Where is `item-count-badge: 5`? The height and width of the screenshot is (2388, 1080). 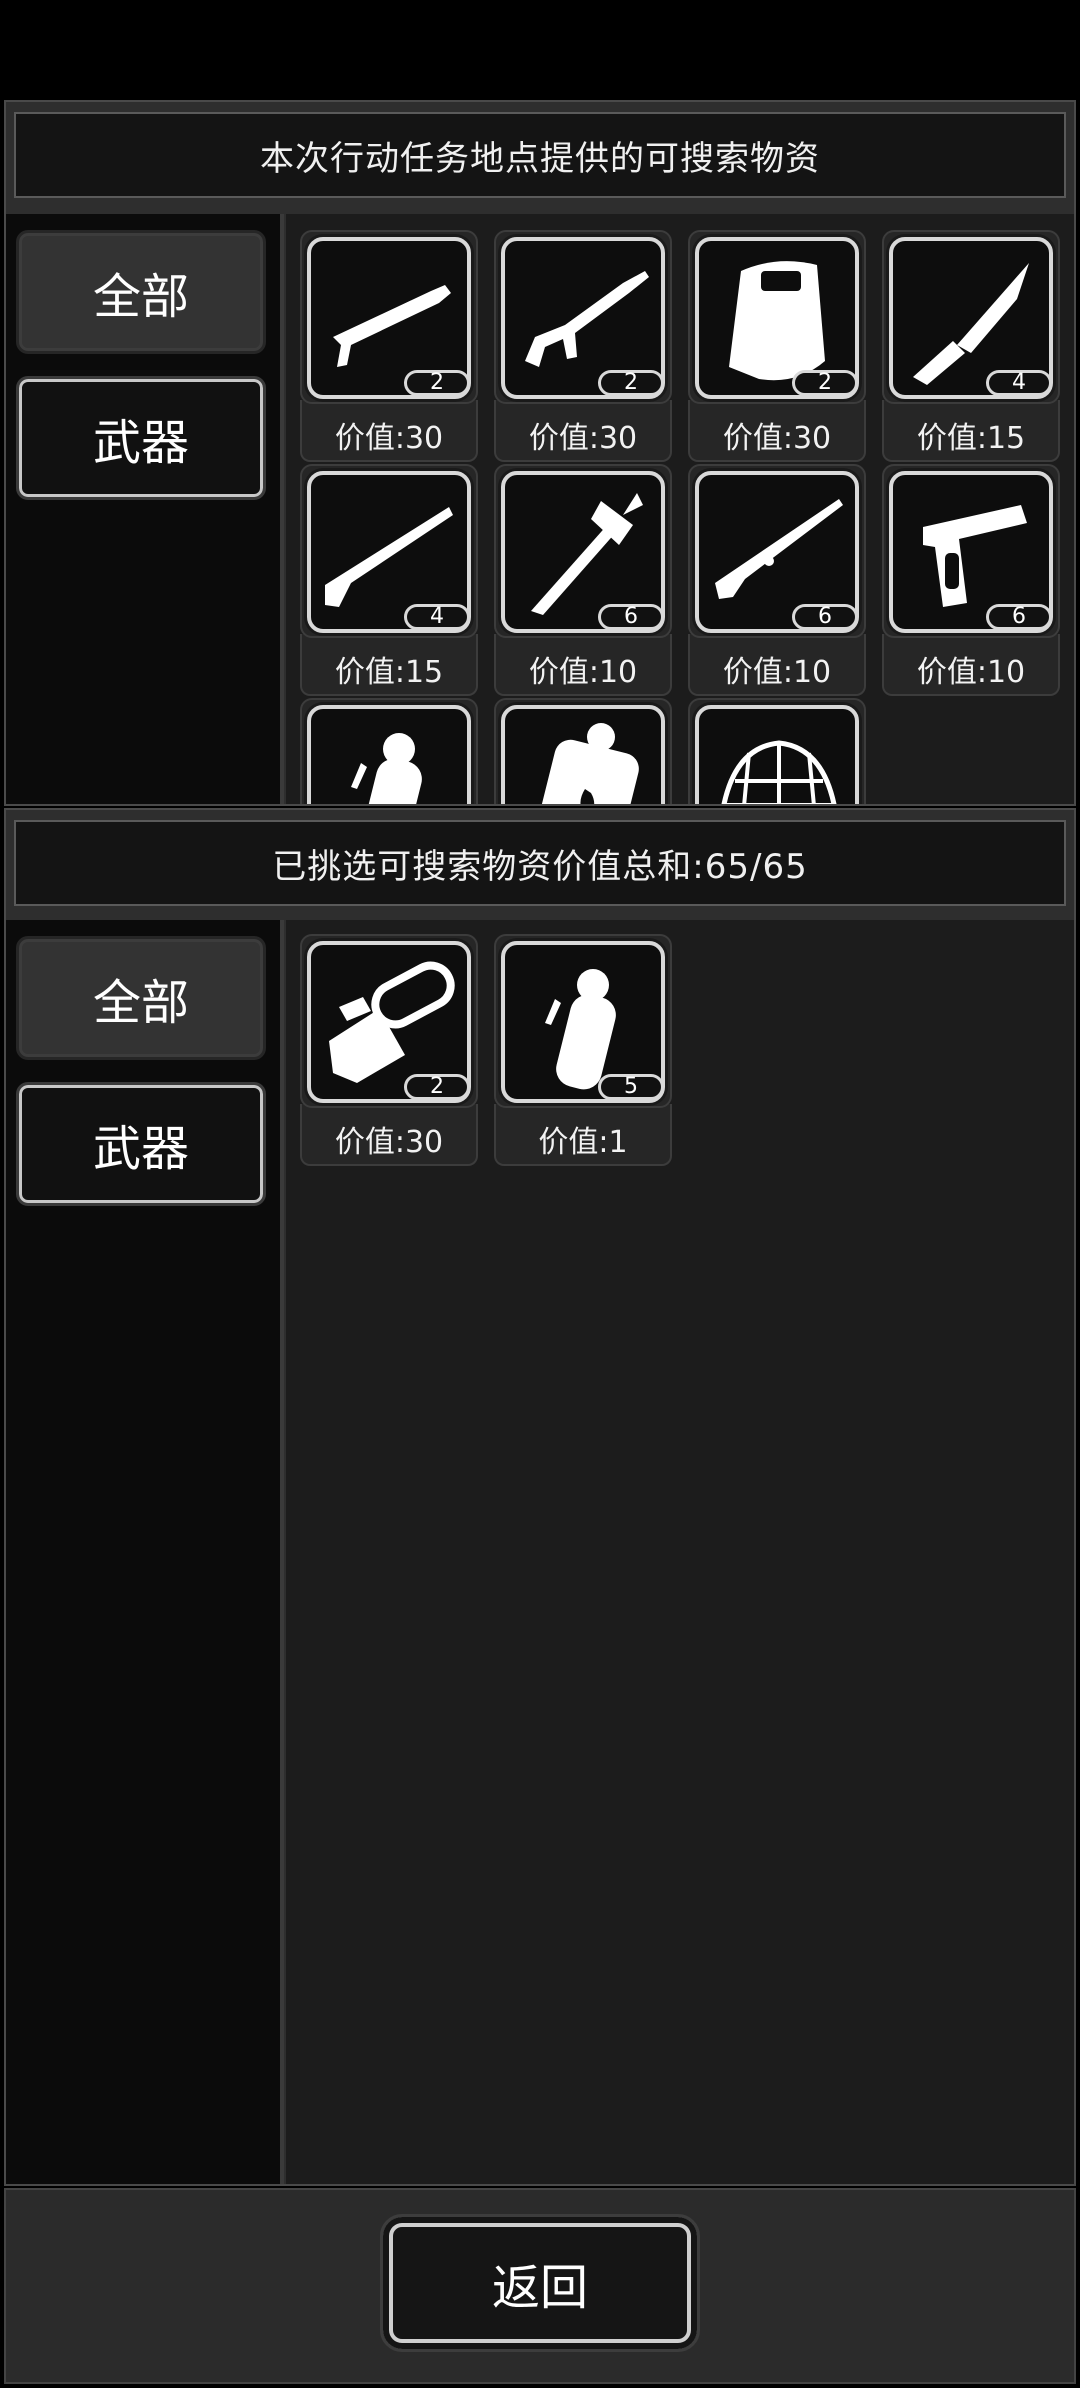
item-count-badge: 5 is located at coordinates (631, 1087).